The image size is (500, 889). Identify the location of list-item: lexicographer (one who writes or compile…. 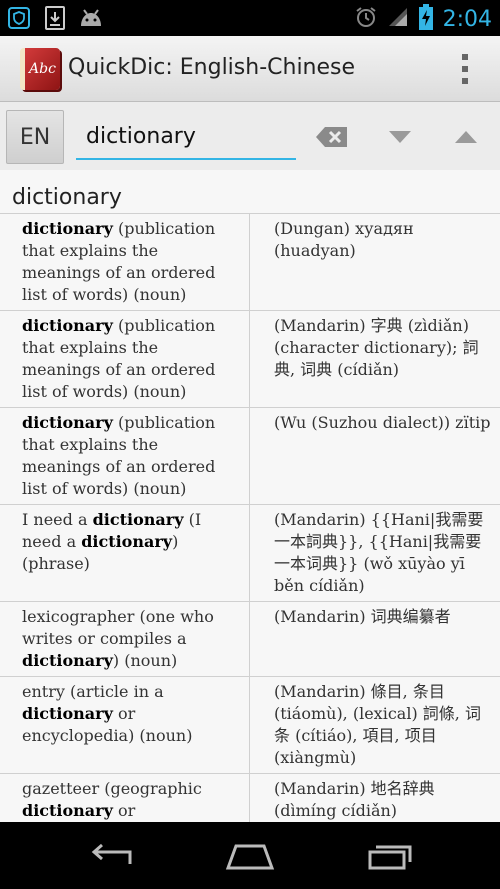
(250, 639).